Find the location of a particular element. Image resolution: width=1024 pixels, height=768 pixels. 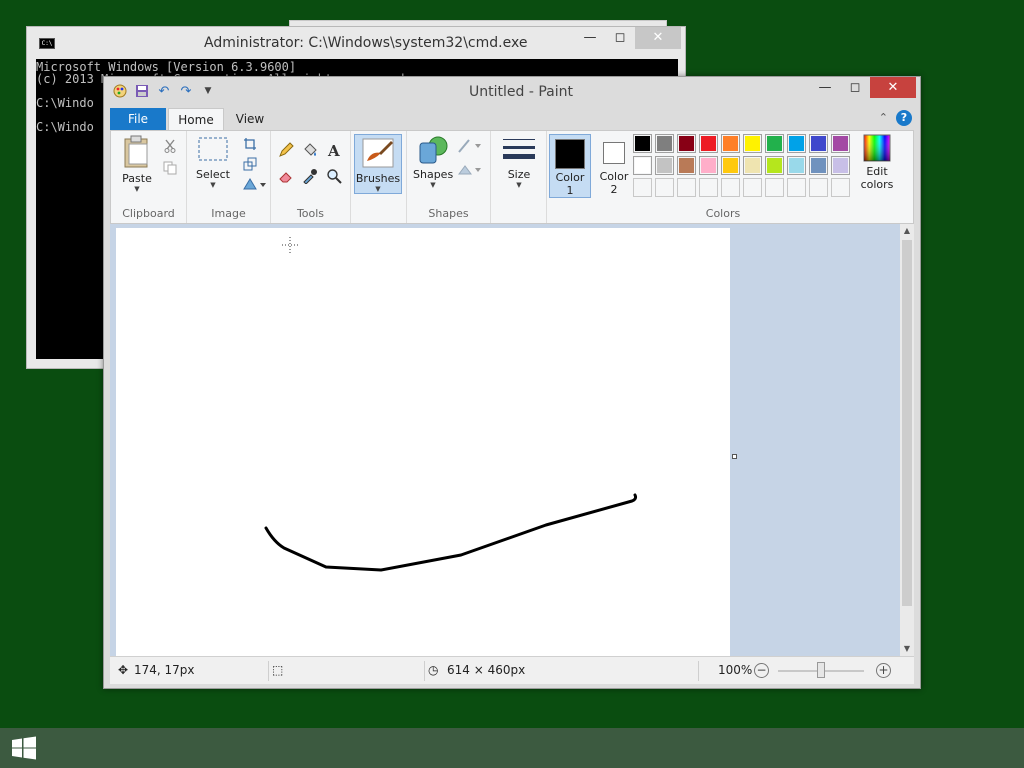

zoom-in-button: + is located at coordinates (883, 670).